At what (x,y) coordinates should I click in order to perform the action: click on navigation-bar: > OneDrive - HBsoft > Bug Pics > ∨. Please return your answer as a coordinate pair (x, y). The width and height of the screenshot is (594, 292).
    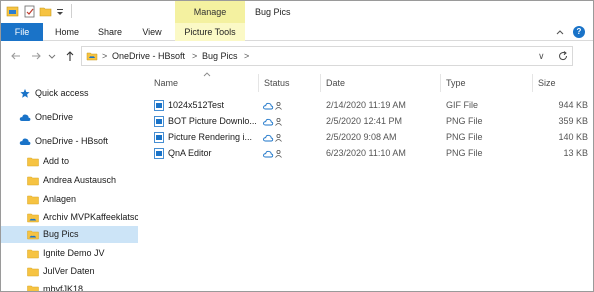
    Looking at the image, I should click on (297, 56).